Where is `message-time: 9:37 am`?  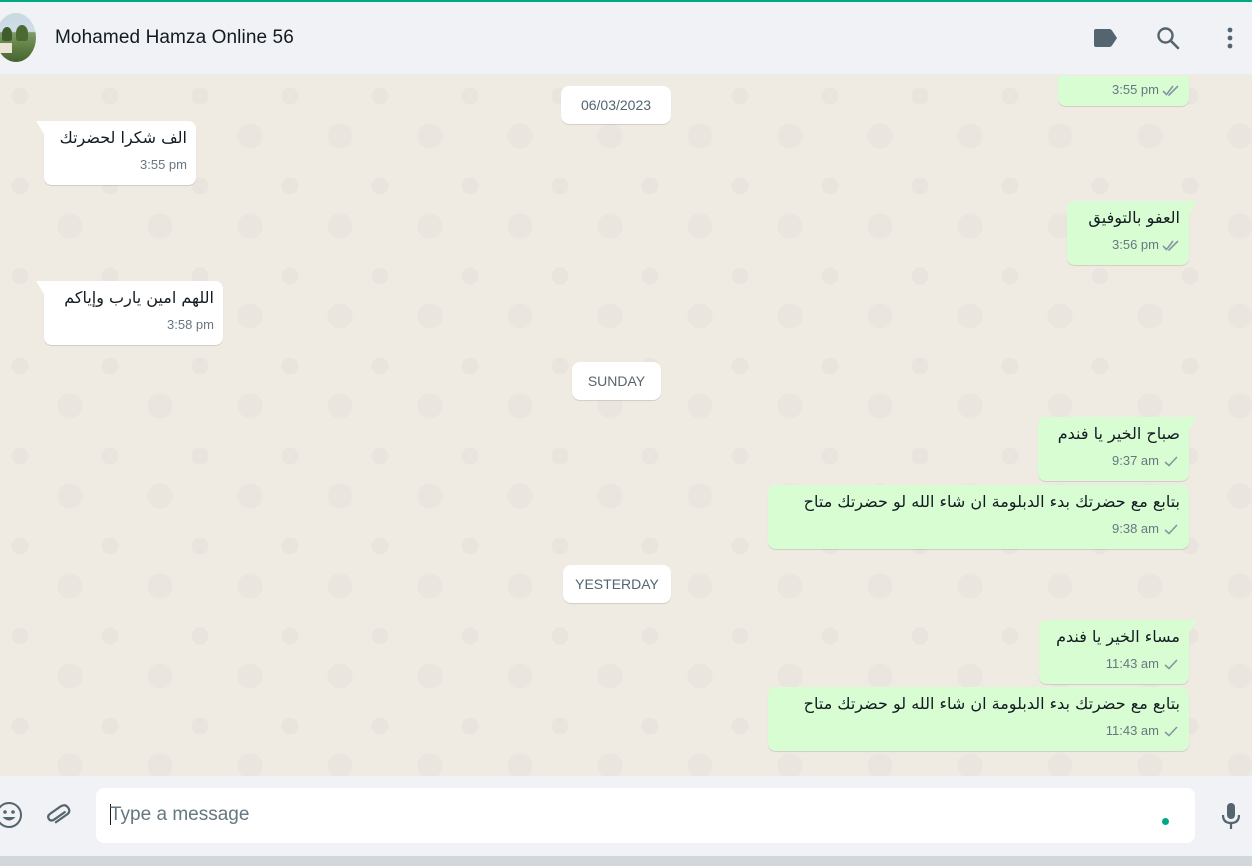 message-time: 9:37 am is located at coordinates (1135, 460).